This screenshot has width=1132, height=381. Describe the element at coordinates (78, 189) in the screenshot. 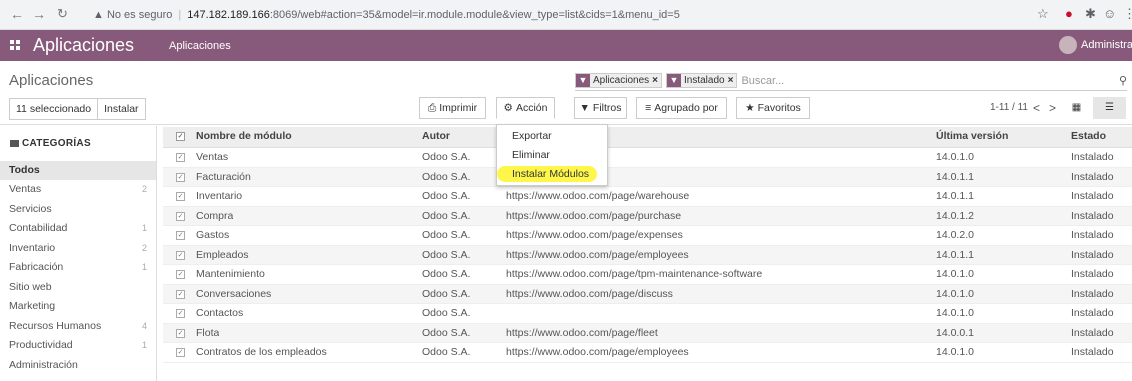

I see `sidebar-item-ventas: Ventas 2` at that location.